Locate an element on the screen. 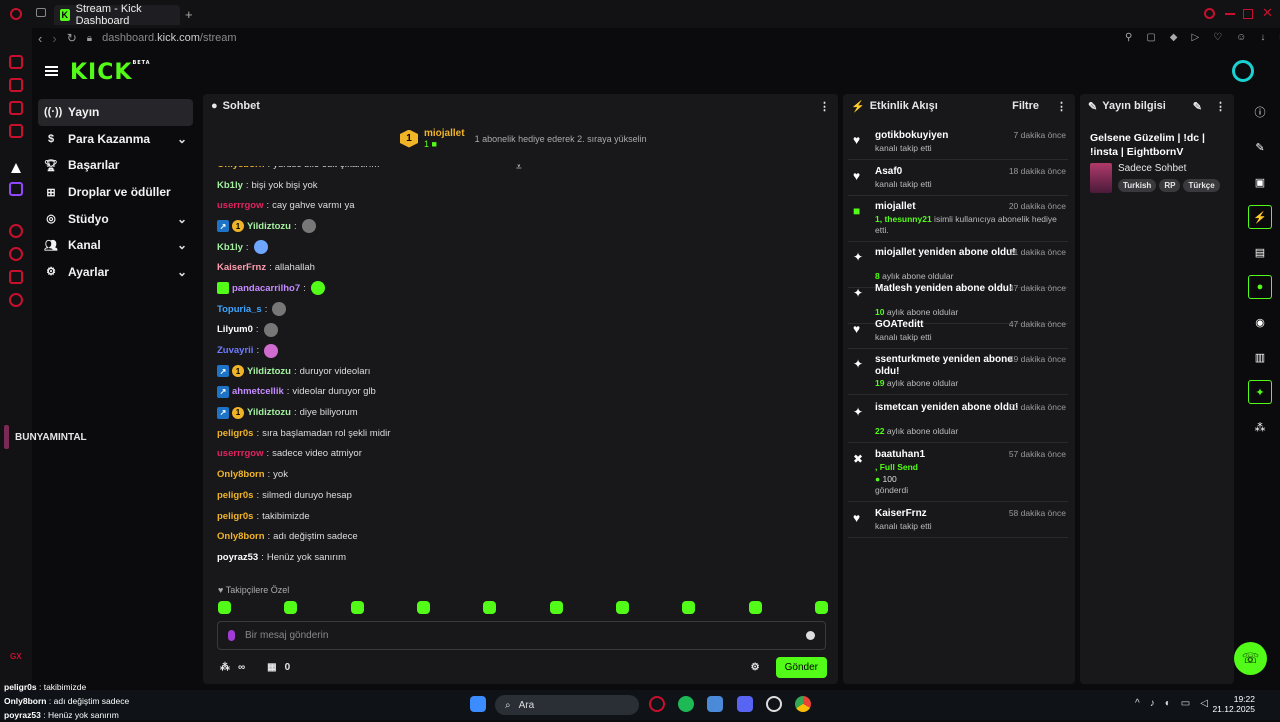 This screenshot has width=1280, height=722. chat-tool-icon: ● is located at coordinates (1260, 287).